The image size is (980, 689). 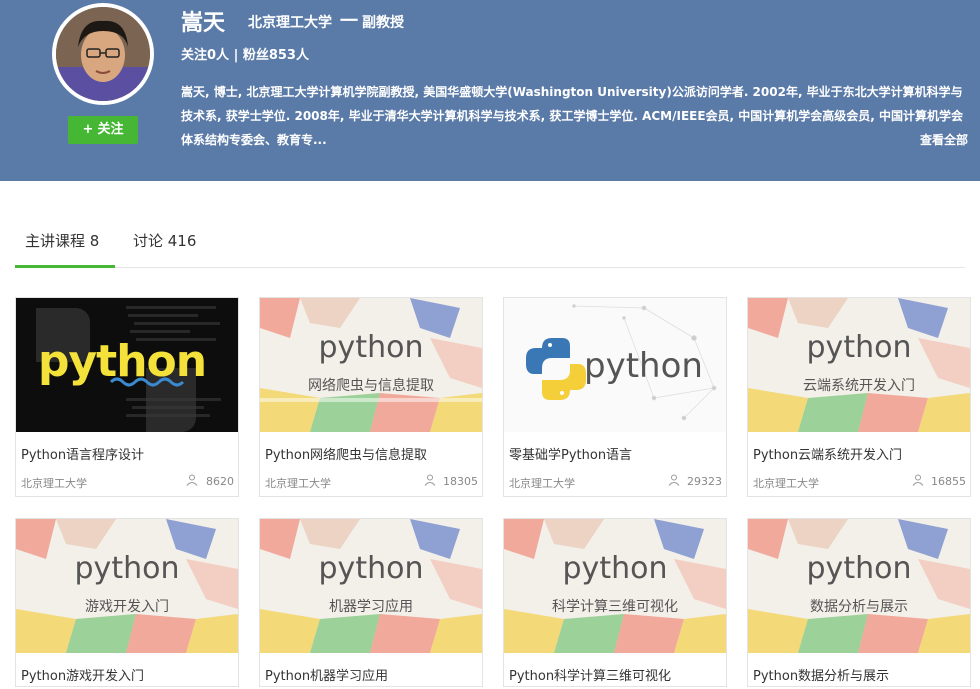 I want to click on view-all-link: 查看全部, so click(x=944, y=139).